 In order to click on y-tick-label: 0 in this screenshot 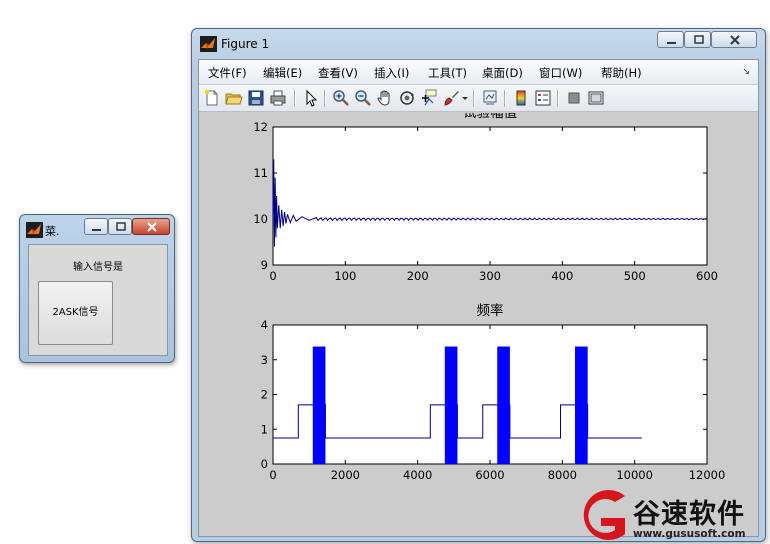, I will do `click(264, 464)`.